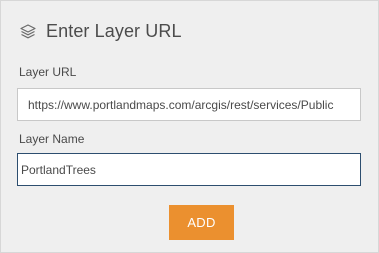 This screenshot has width=379, height=253. Describe the element at coordinates (189, 104) in the screenshot. I see `layer-url-input` at that location.